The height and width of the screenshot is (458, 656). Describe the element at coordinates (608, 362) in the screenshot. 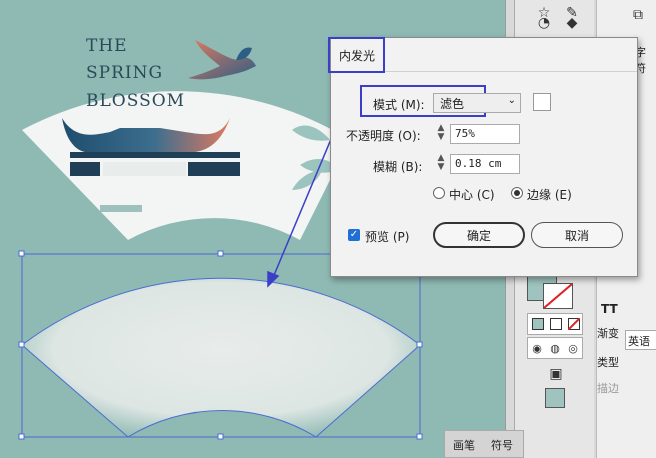

I see `type-label: 类型` at that location.